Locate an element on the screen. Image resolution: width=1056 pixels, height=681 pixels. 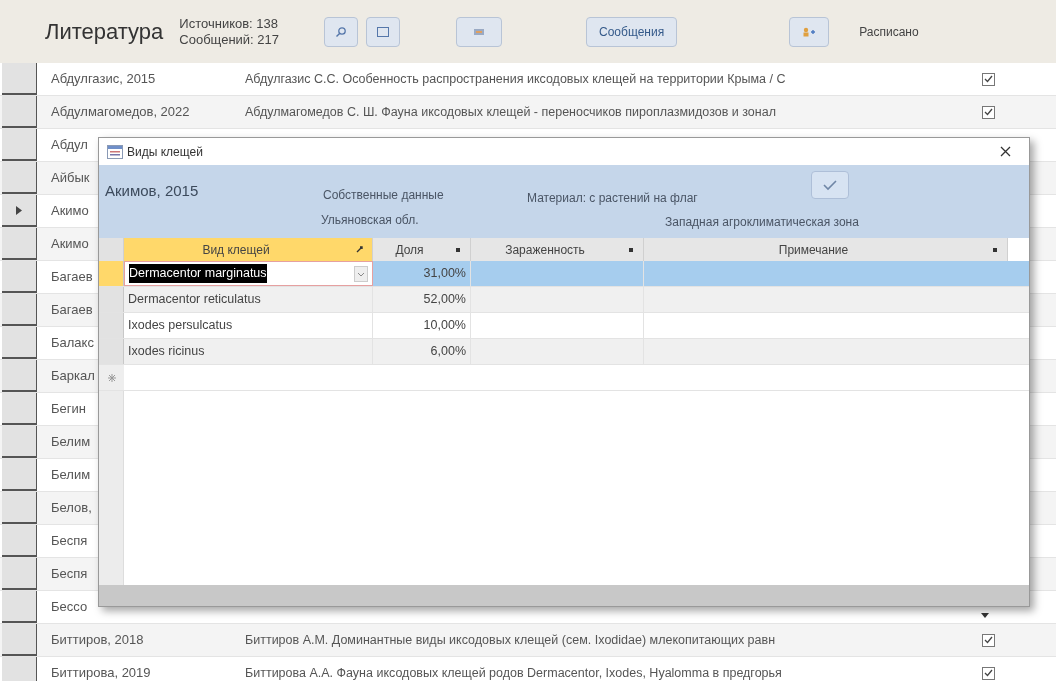
share-cell: 6,00% is located at coordinates (422, 351).